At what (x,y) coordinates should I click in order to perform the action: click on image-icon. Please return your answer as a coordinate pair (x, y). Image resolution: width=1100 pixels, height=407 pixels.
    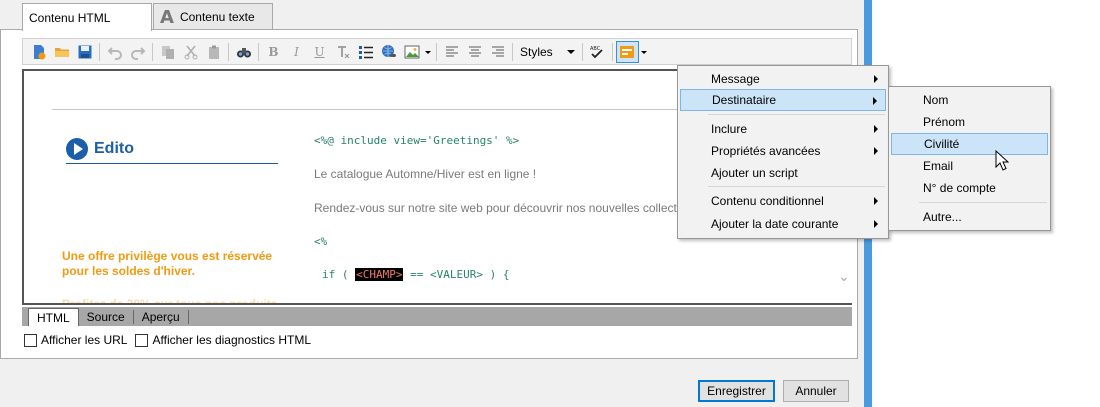
    Looking at the image, I should click on (411, 52).